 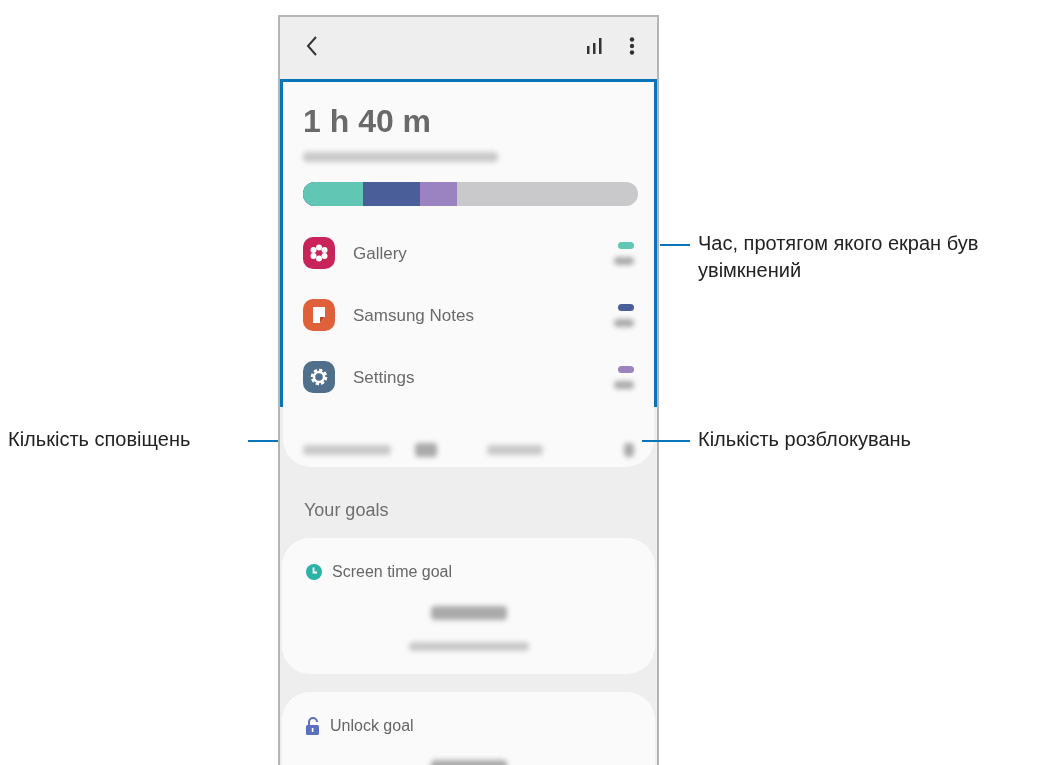 What do you see at coordinates (100, 439) in the screenshot?
I see `callout-label: Кількість сповіщень` at bounding box center [100, 439].